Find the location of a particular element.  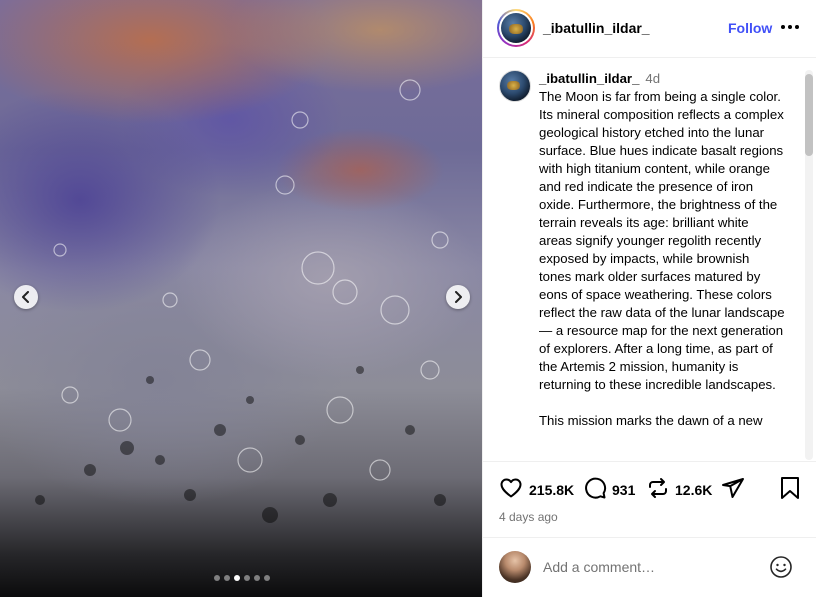

smiley-icon is located at coordinates (781, 567).